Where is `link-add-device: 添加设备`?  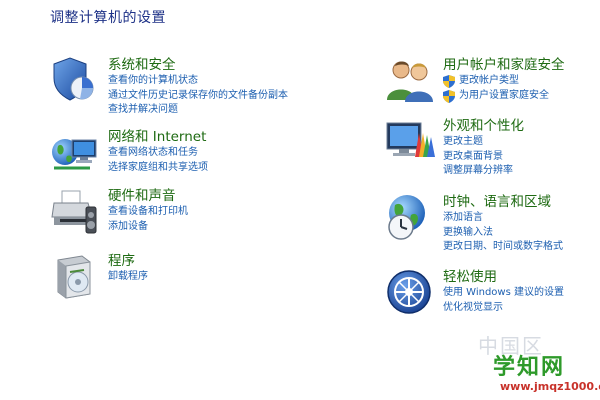
link-add-device: 添加设备 is located at coordinates (148, 227).